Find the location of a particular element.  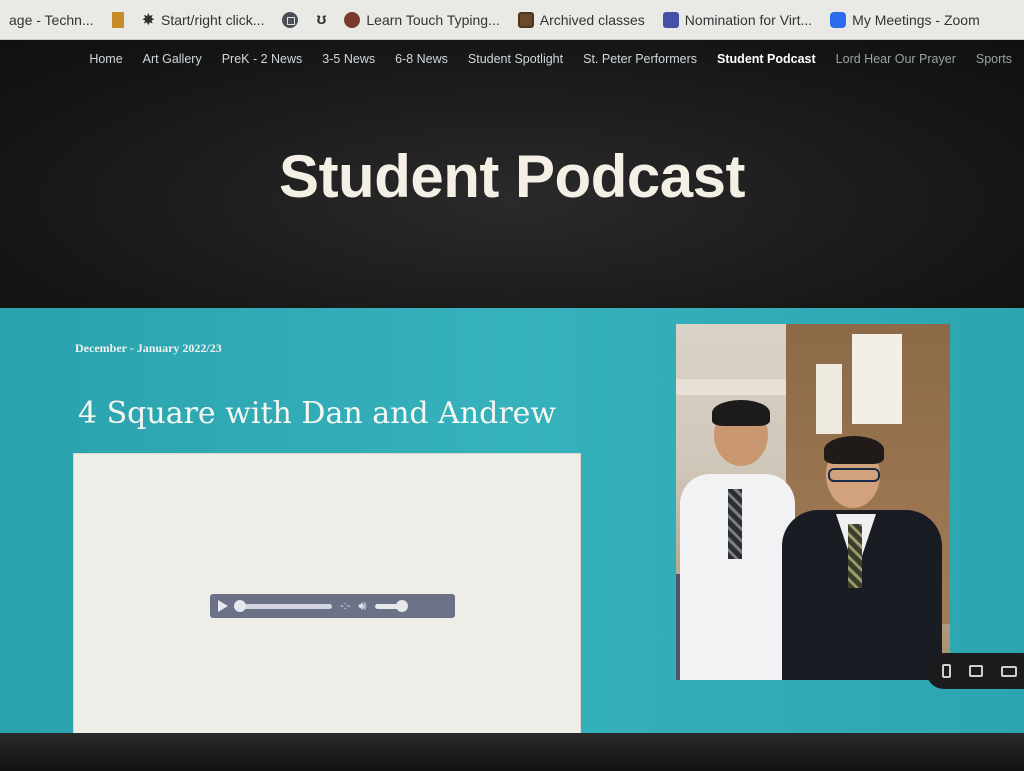

bookmark-label: My Meetings - Zoom is located at coordinates (916, 19).